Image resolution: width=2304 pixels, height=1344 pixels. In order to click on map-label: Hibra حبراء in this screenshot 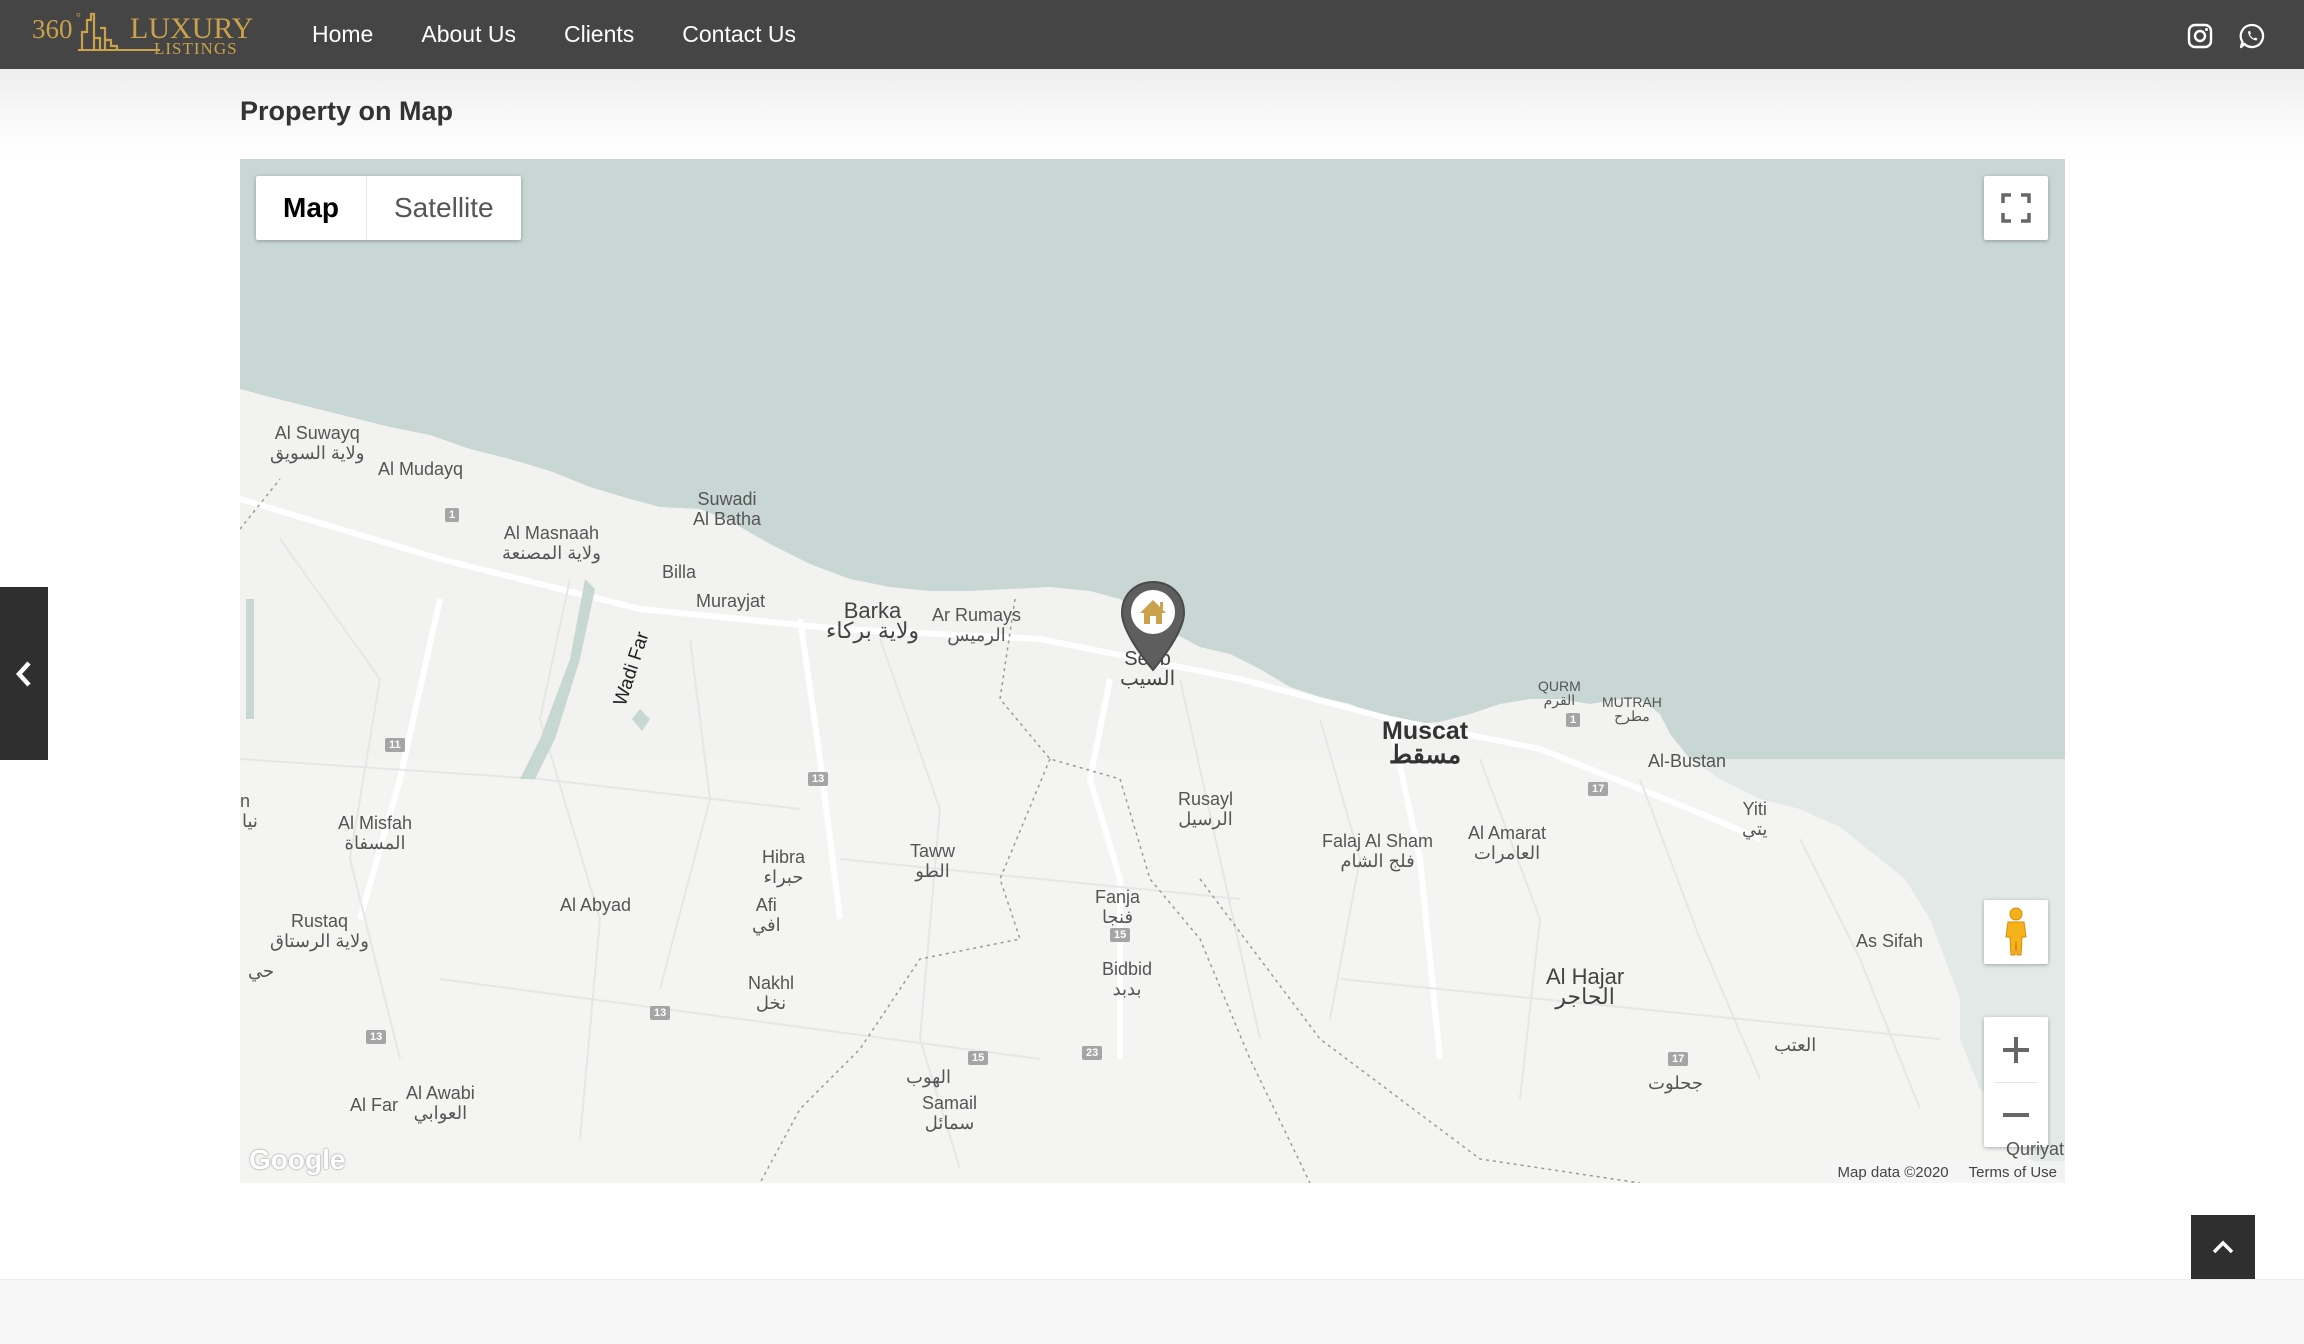, I will do `click(784, 867)`.